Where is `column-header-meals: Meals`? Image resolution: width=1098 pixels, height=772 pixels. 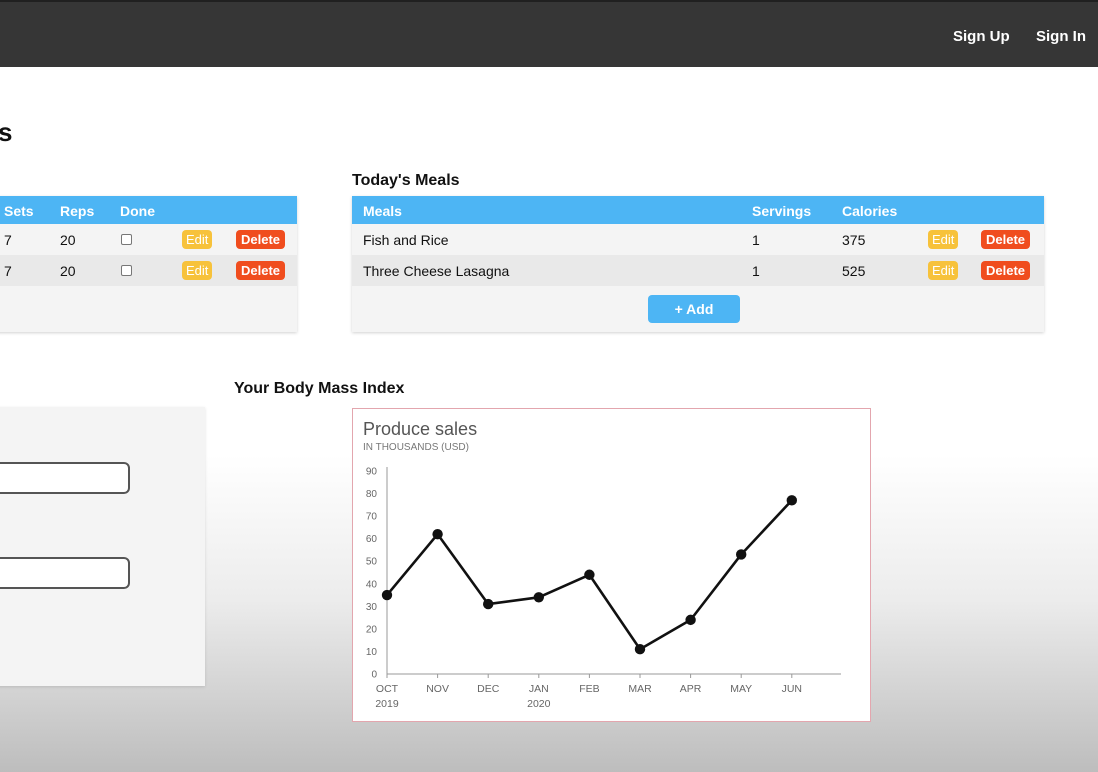
column-header-meals: Meals is located at coordinates (382, 211).